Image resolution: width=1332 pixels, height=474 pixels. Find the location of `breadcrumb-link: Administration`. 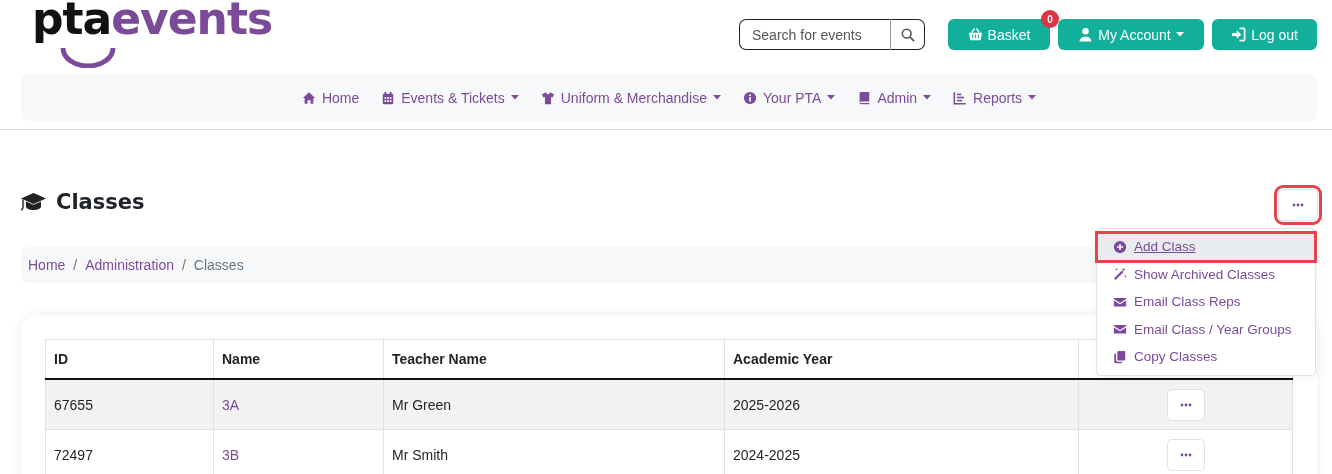

breadcrumb-link: Administration is located at coordinates (129, 265).